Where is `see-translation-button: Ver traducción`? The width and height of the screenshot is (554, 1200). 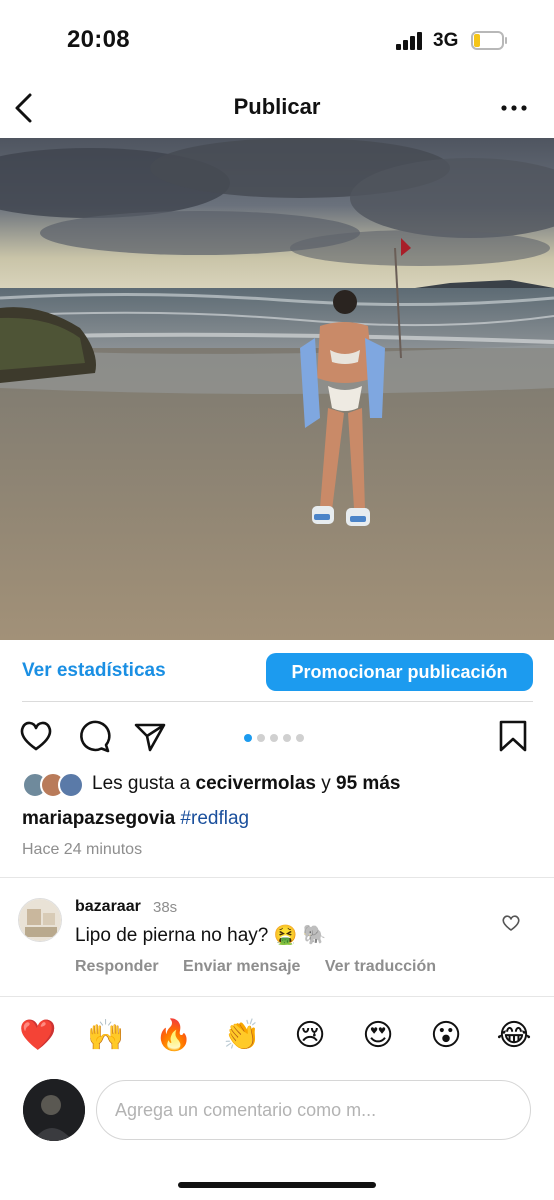 see-translation-button: Ver traducción is located at coordinates (380, 966).